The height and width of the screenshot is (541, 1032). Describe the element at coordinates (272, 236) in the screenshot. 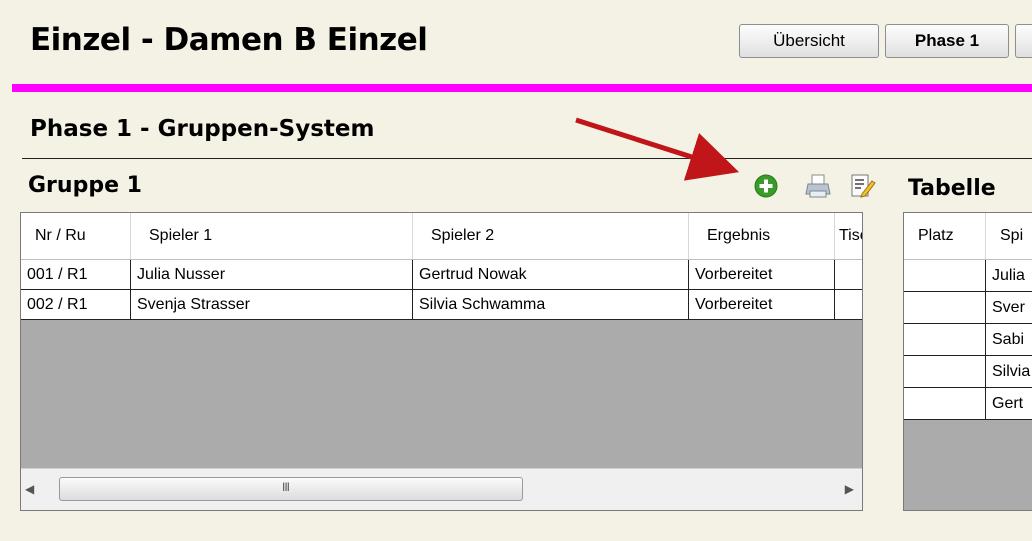

I see `column-header-player1: Spieler 1` at that location.